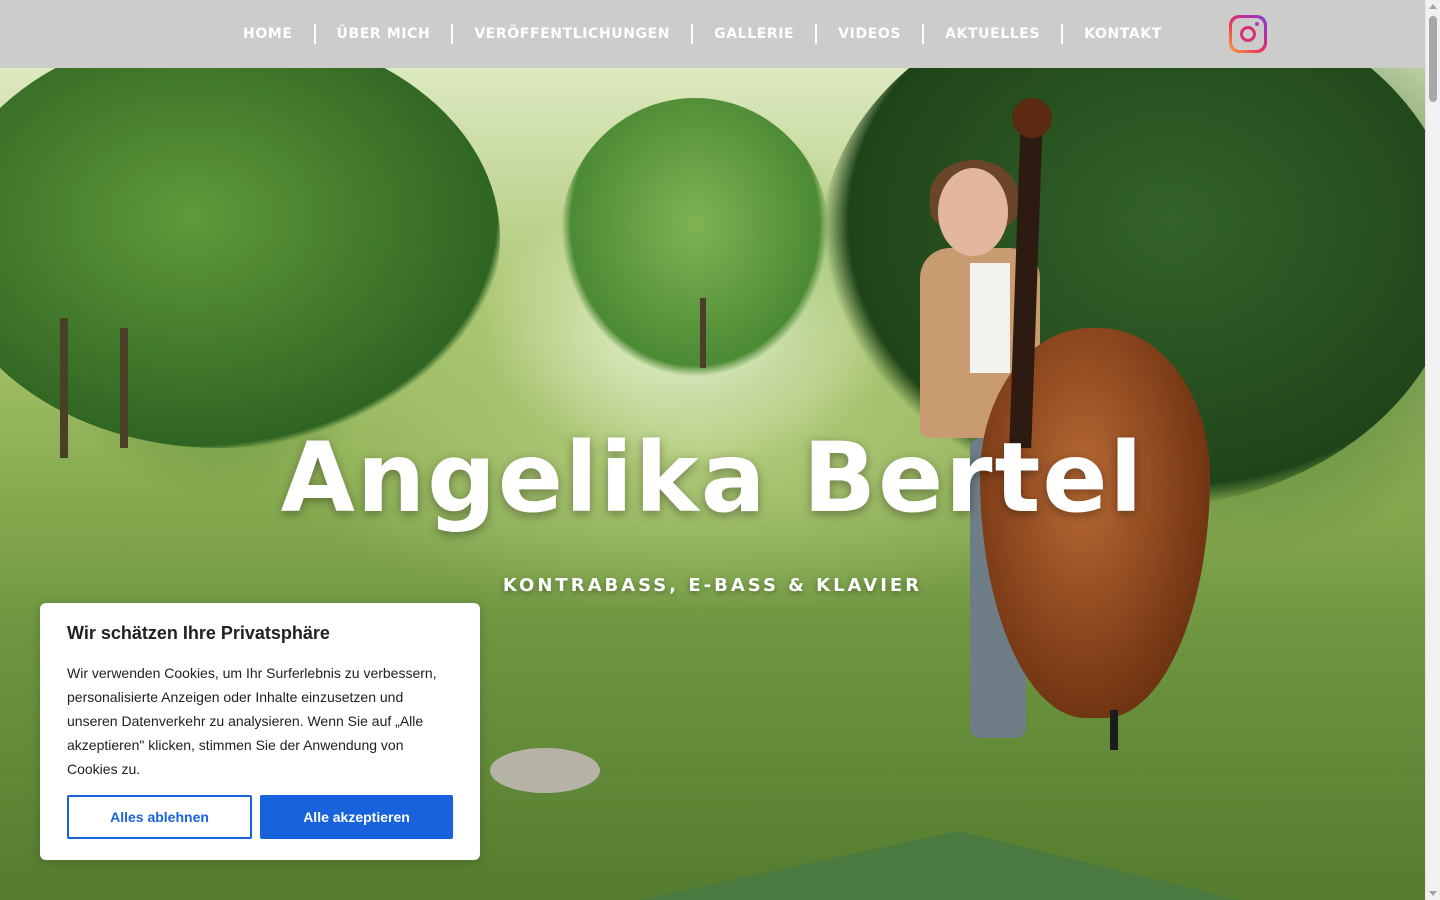  What do you see at coordinates (1114, 730) in the screenshot?
I see `double-bass-endpin` at bounding box center [1114, 730].